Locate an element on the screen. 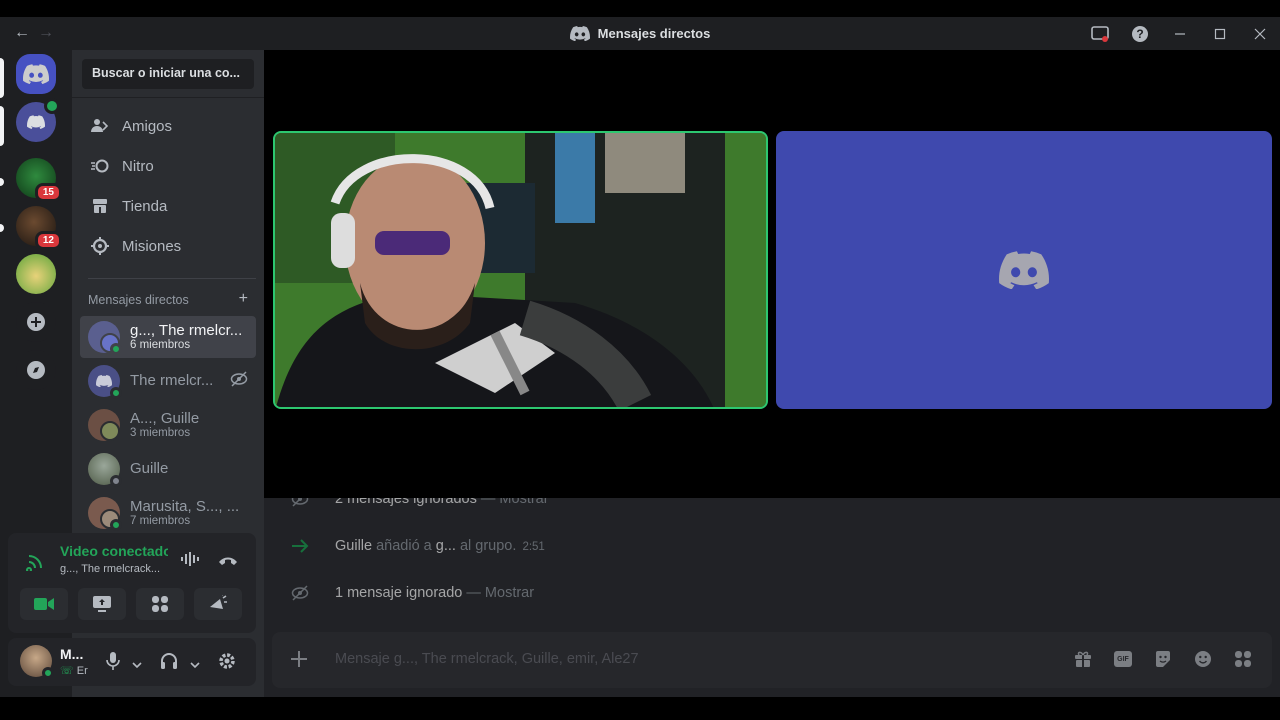 Image resolution: width=1280 pixels, height=720 pixels. discover-button is located at coordinates (36, 370).